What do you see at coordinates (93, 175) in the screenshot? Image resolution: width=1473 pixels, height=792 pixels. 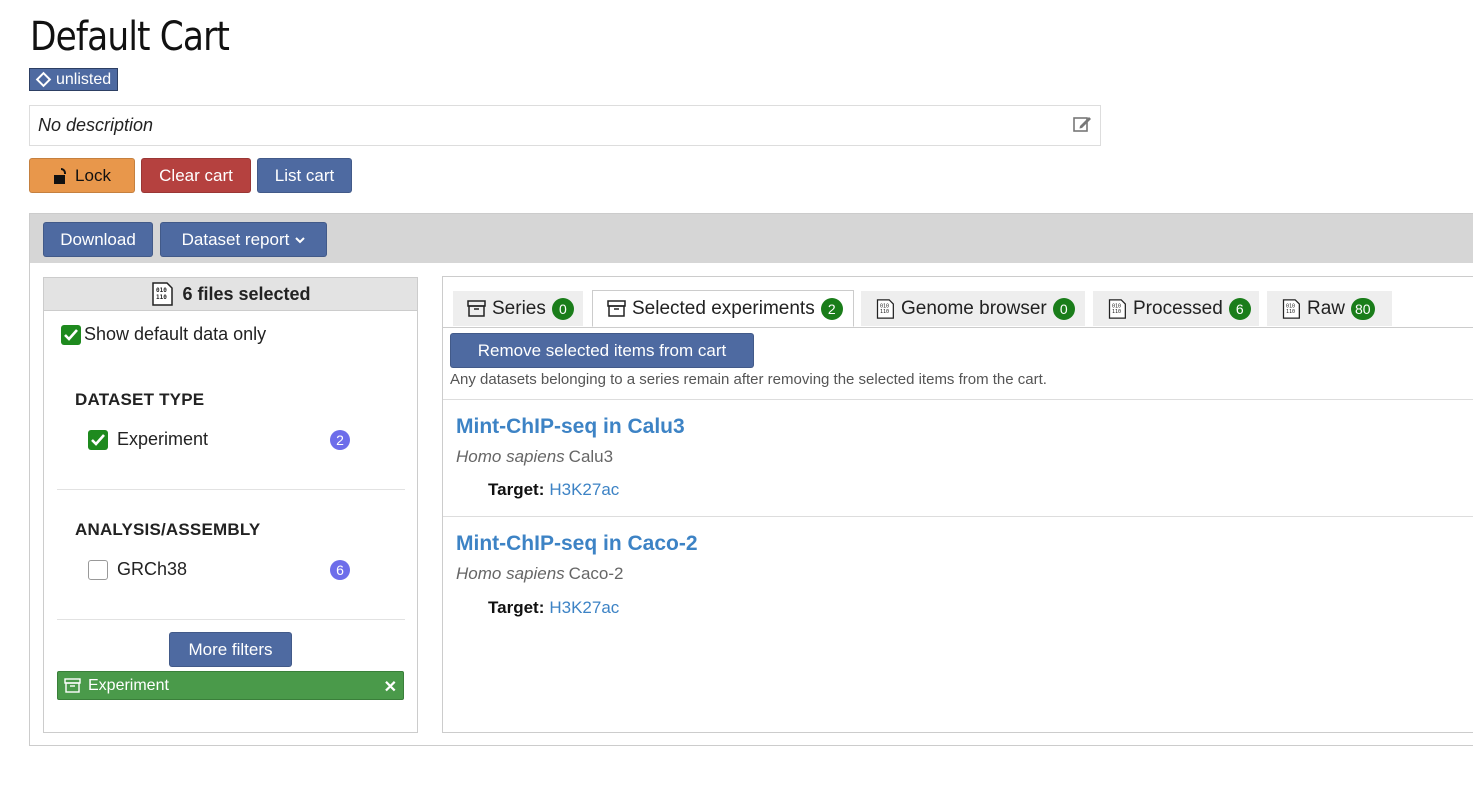 I see `lock-label: Lock` at bounding box center [93, 175].